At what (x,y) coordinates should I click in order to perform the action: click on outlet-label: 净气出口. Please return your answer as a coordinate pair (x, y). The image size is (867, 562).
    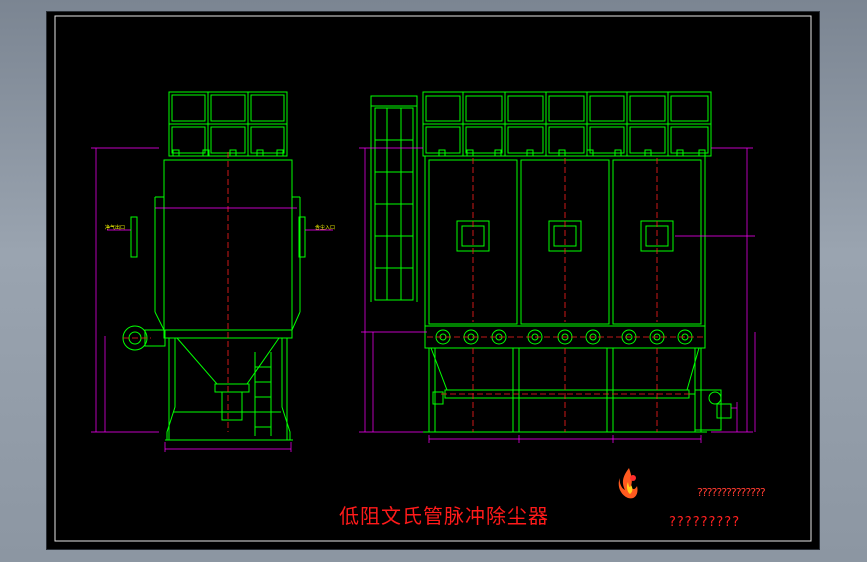
    Looking at the image, I should click on (115, 228).